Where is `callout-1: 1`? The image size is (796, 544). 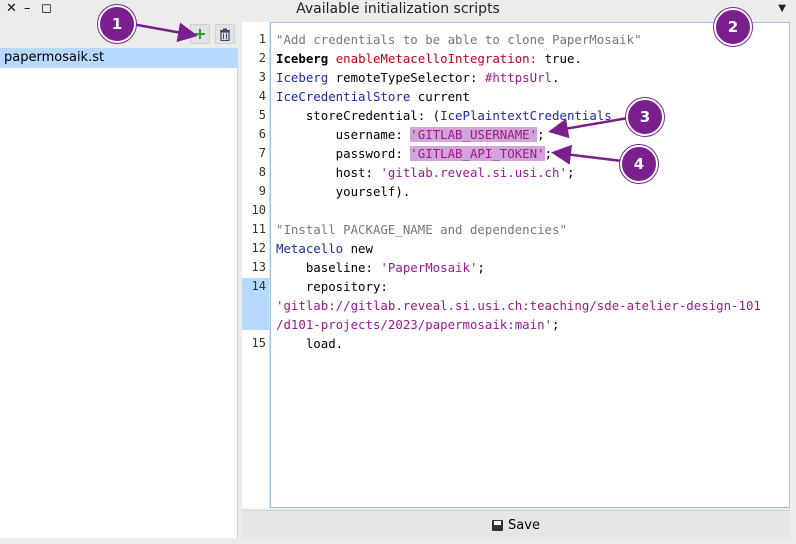
callout-1: 1 is located at coordinates (117, 24).